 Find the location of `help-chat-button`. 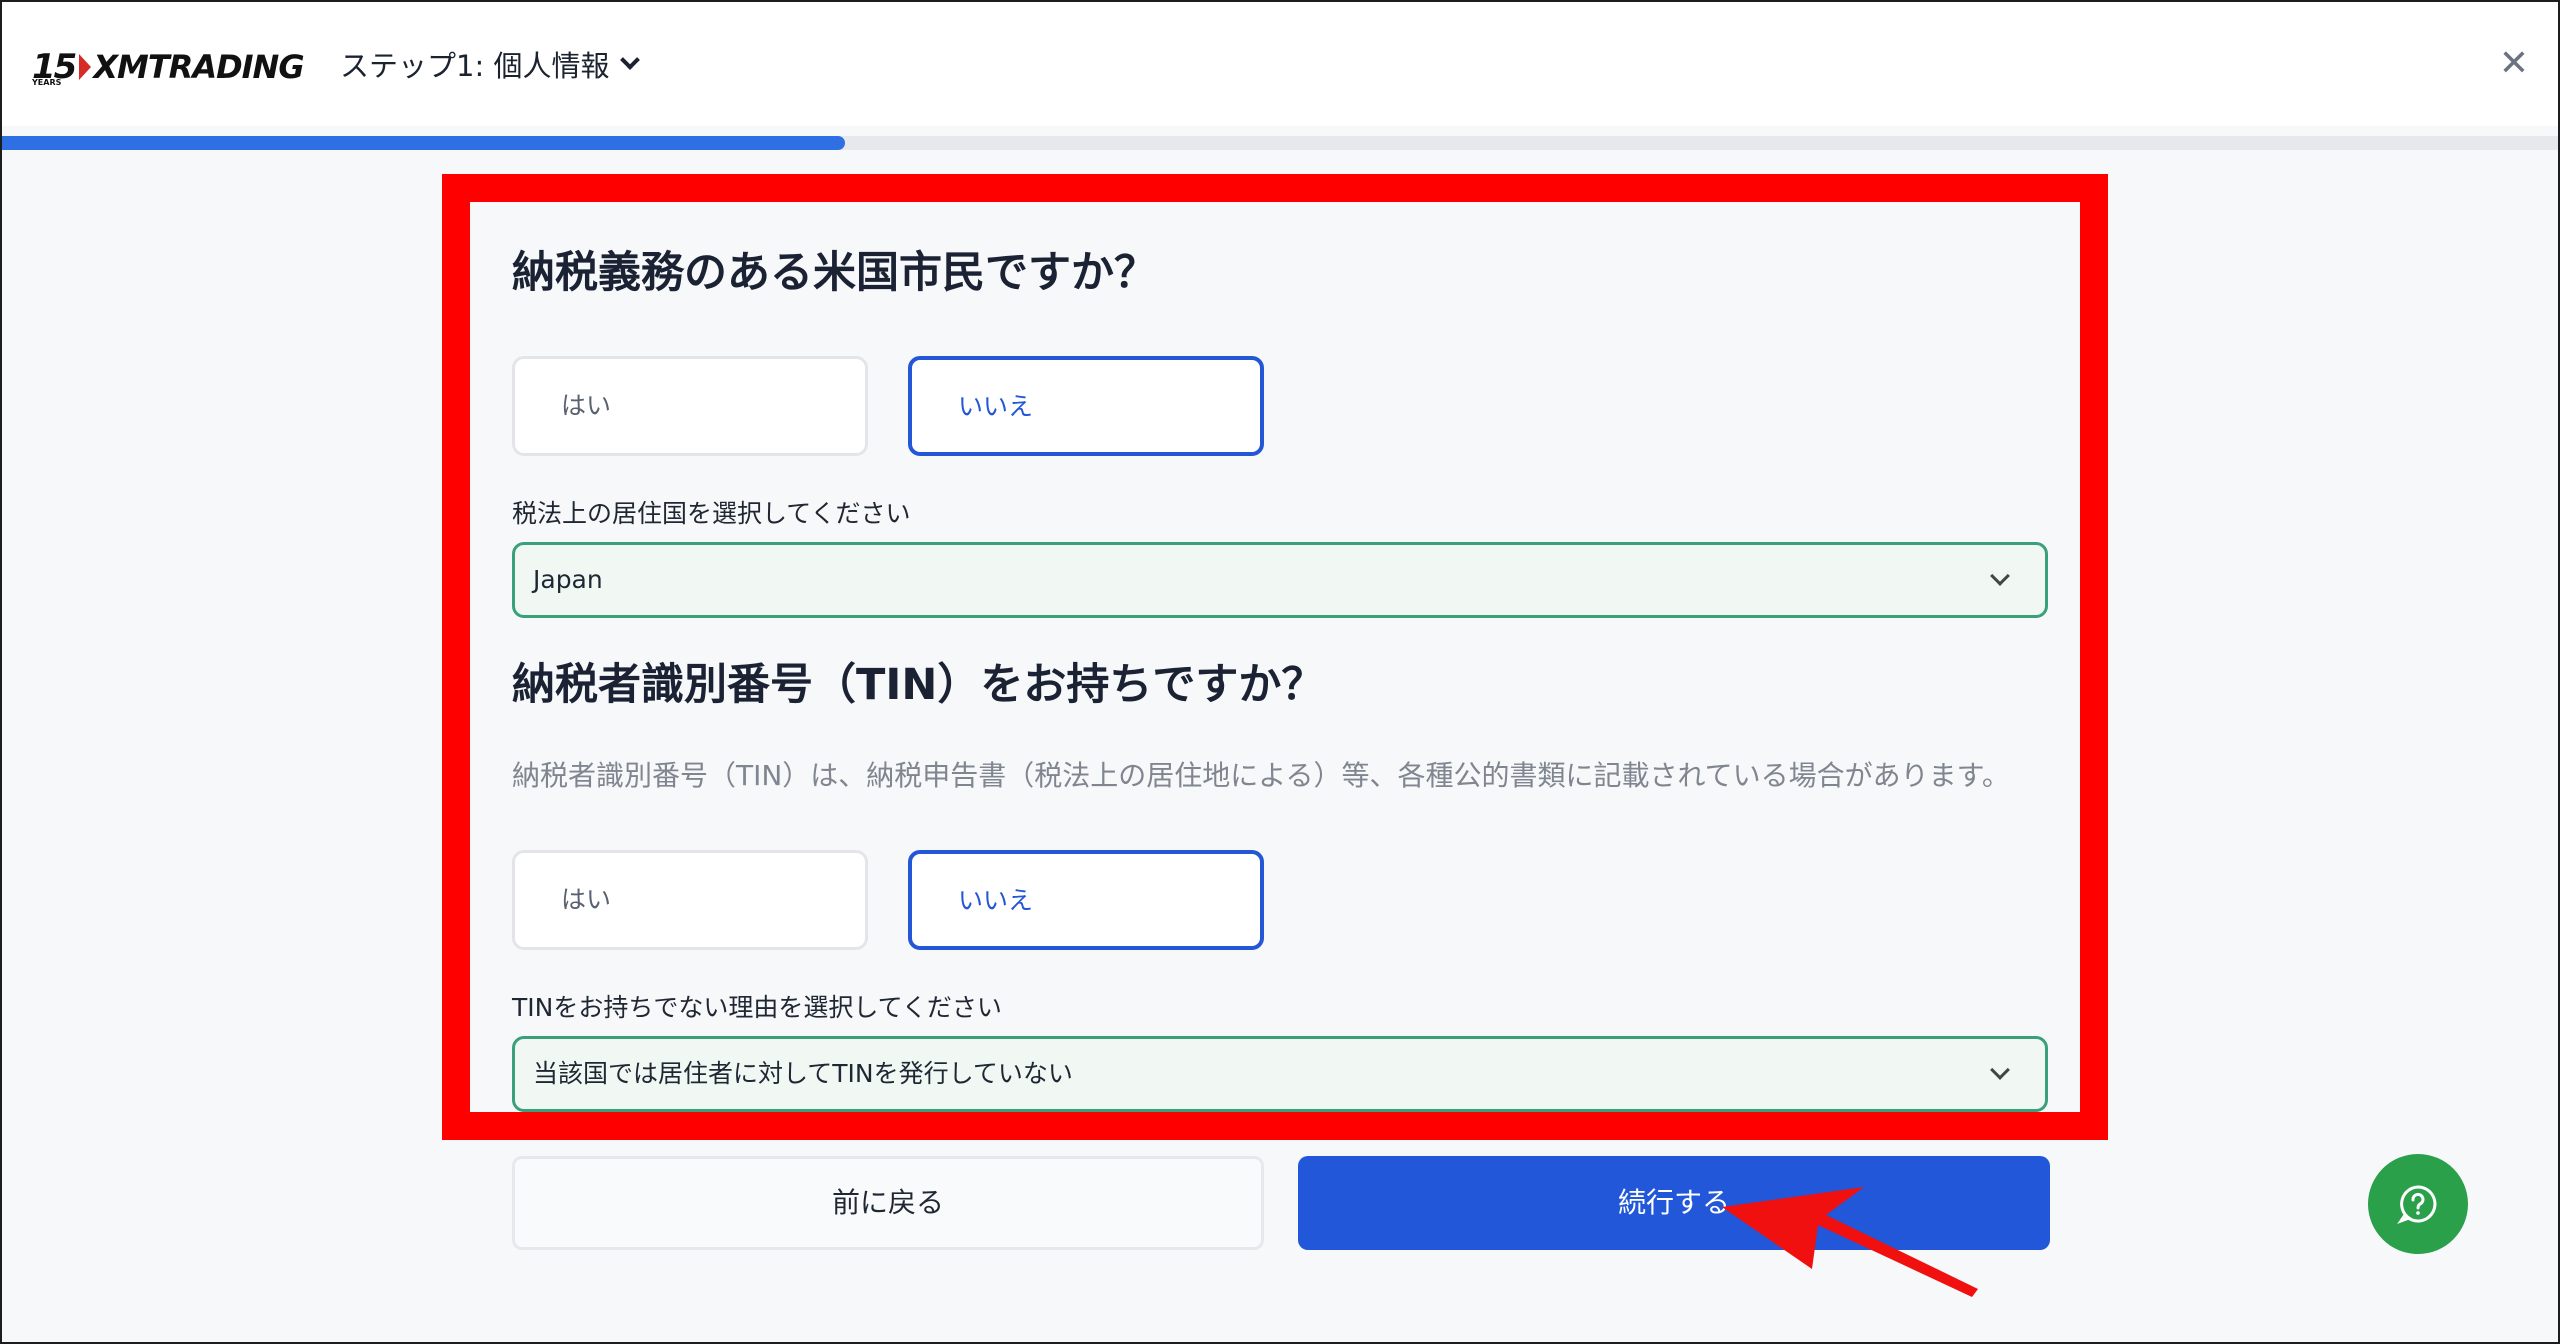

help-chat-button is located at coordinates (2418, 1204).